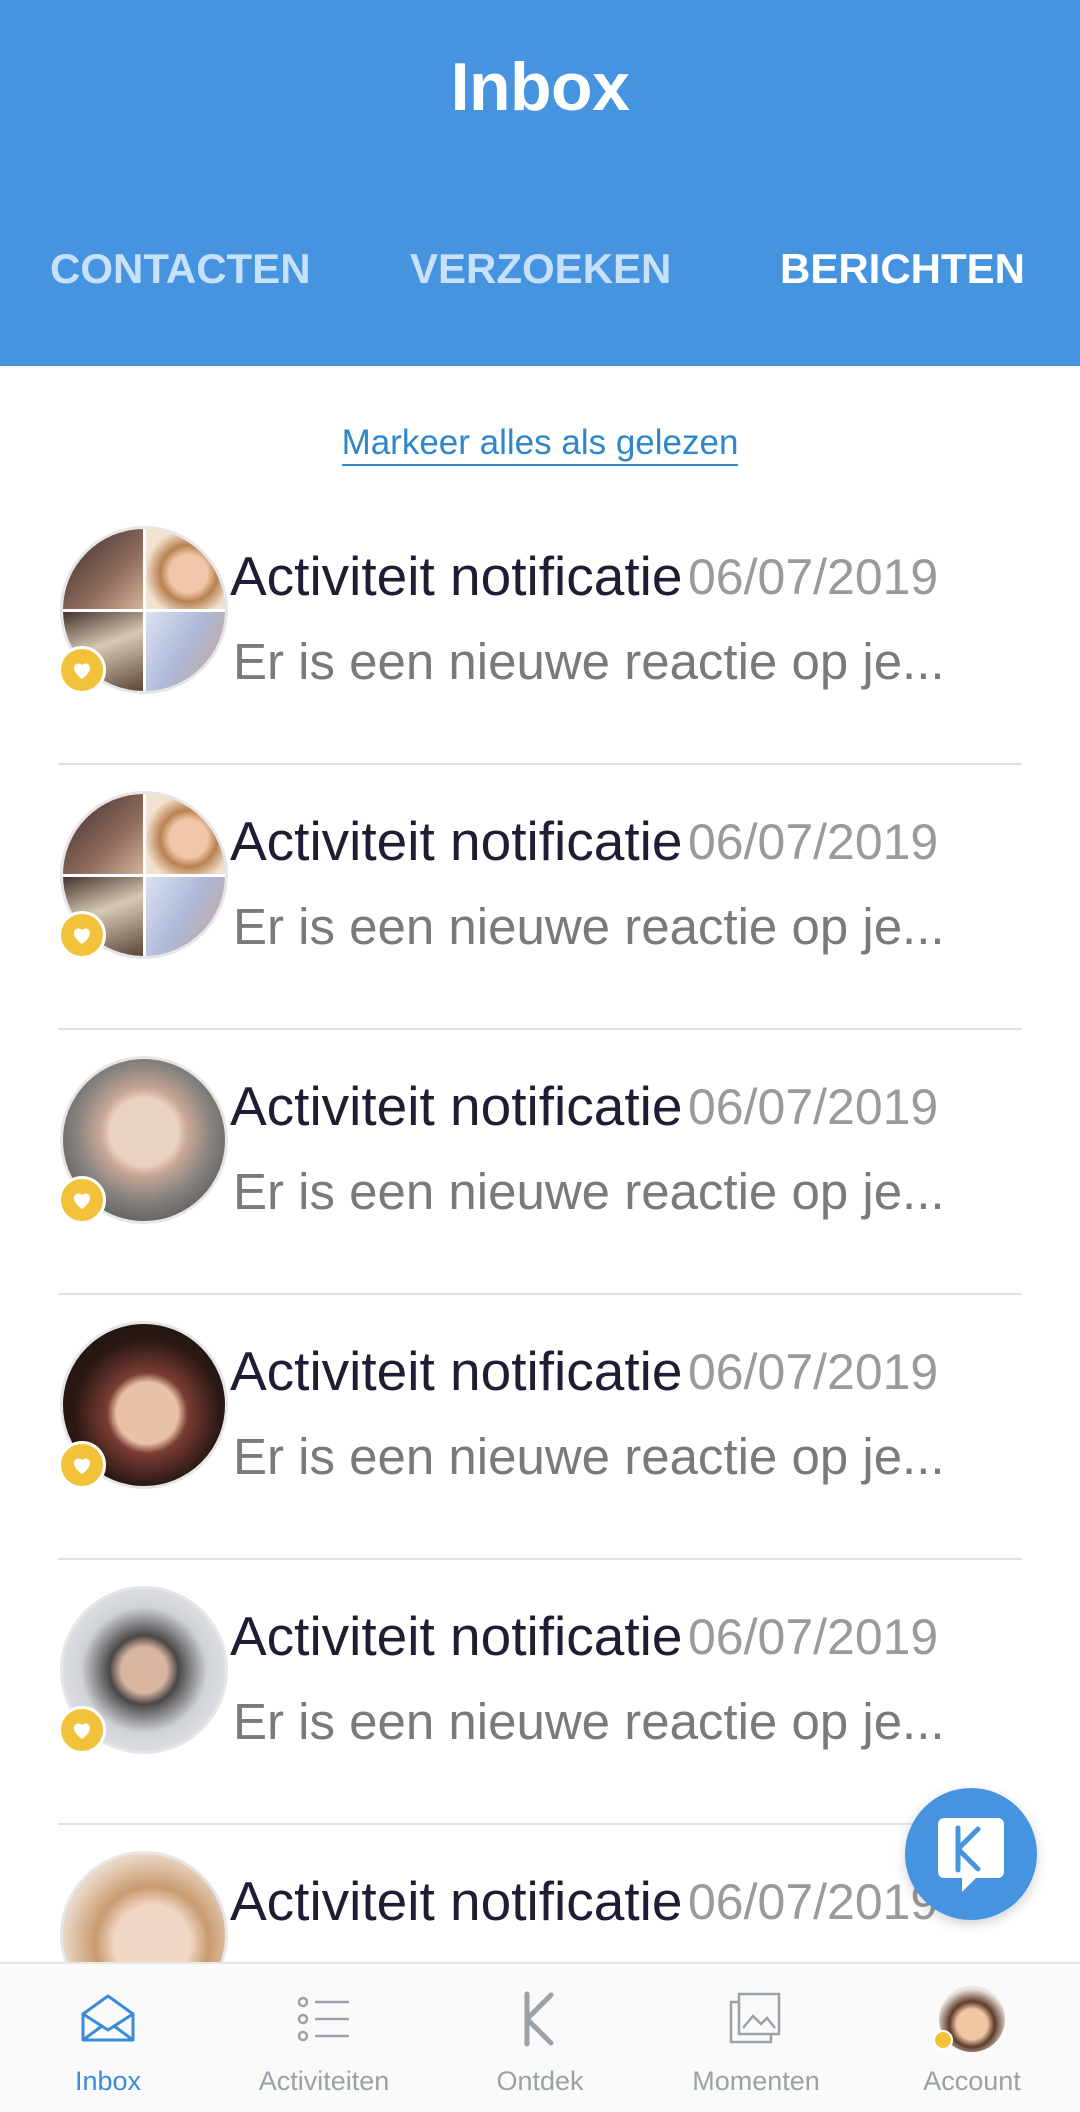 The image size is (1080, 2112). What do you see at coordinates (943, 2040) in the screenshot?
I see `status-dot` at bounding box center [943, 2040].